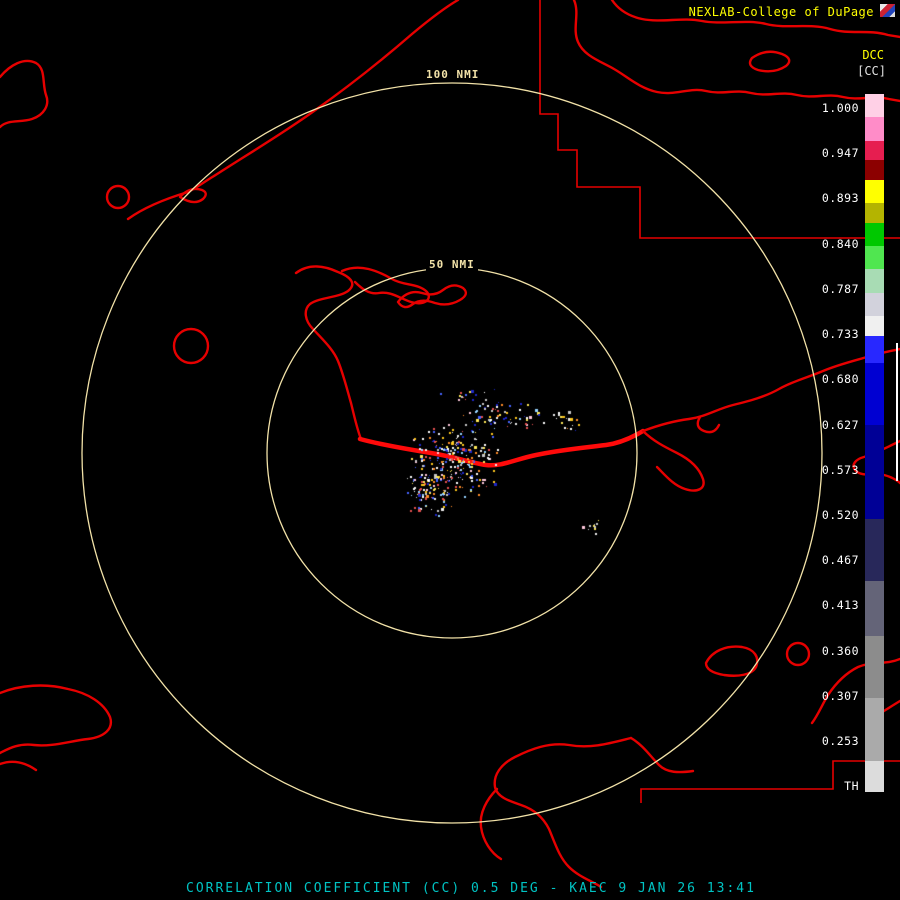 This screenshot has width=900, height=900. What do you see at coordinates (840, 379) in the screenshot?
I see `scale-tick-label: 0.680` at bounding box center [840, 379].